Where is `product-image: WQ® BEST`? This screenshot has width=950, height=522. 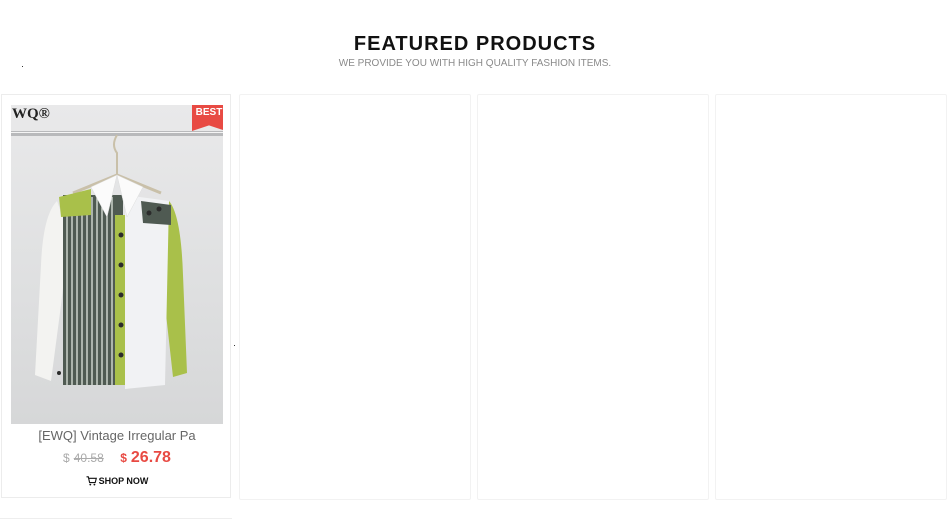
product-image: WQ® BEST is located at coordinates (117, 264).